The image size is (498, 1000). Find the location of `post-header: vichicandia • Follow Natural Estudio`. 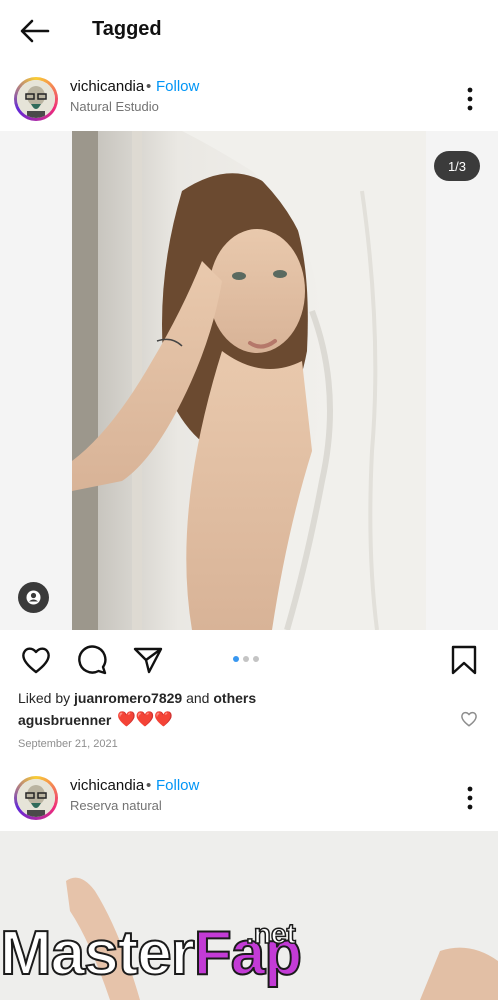

post-header: vichicandia • Follow Natural Estudio is located at coordinates (249, 99).